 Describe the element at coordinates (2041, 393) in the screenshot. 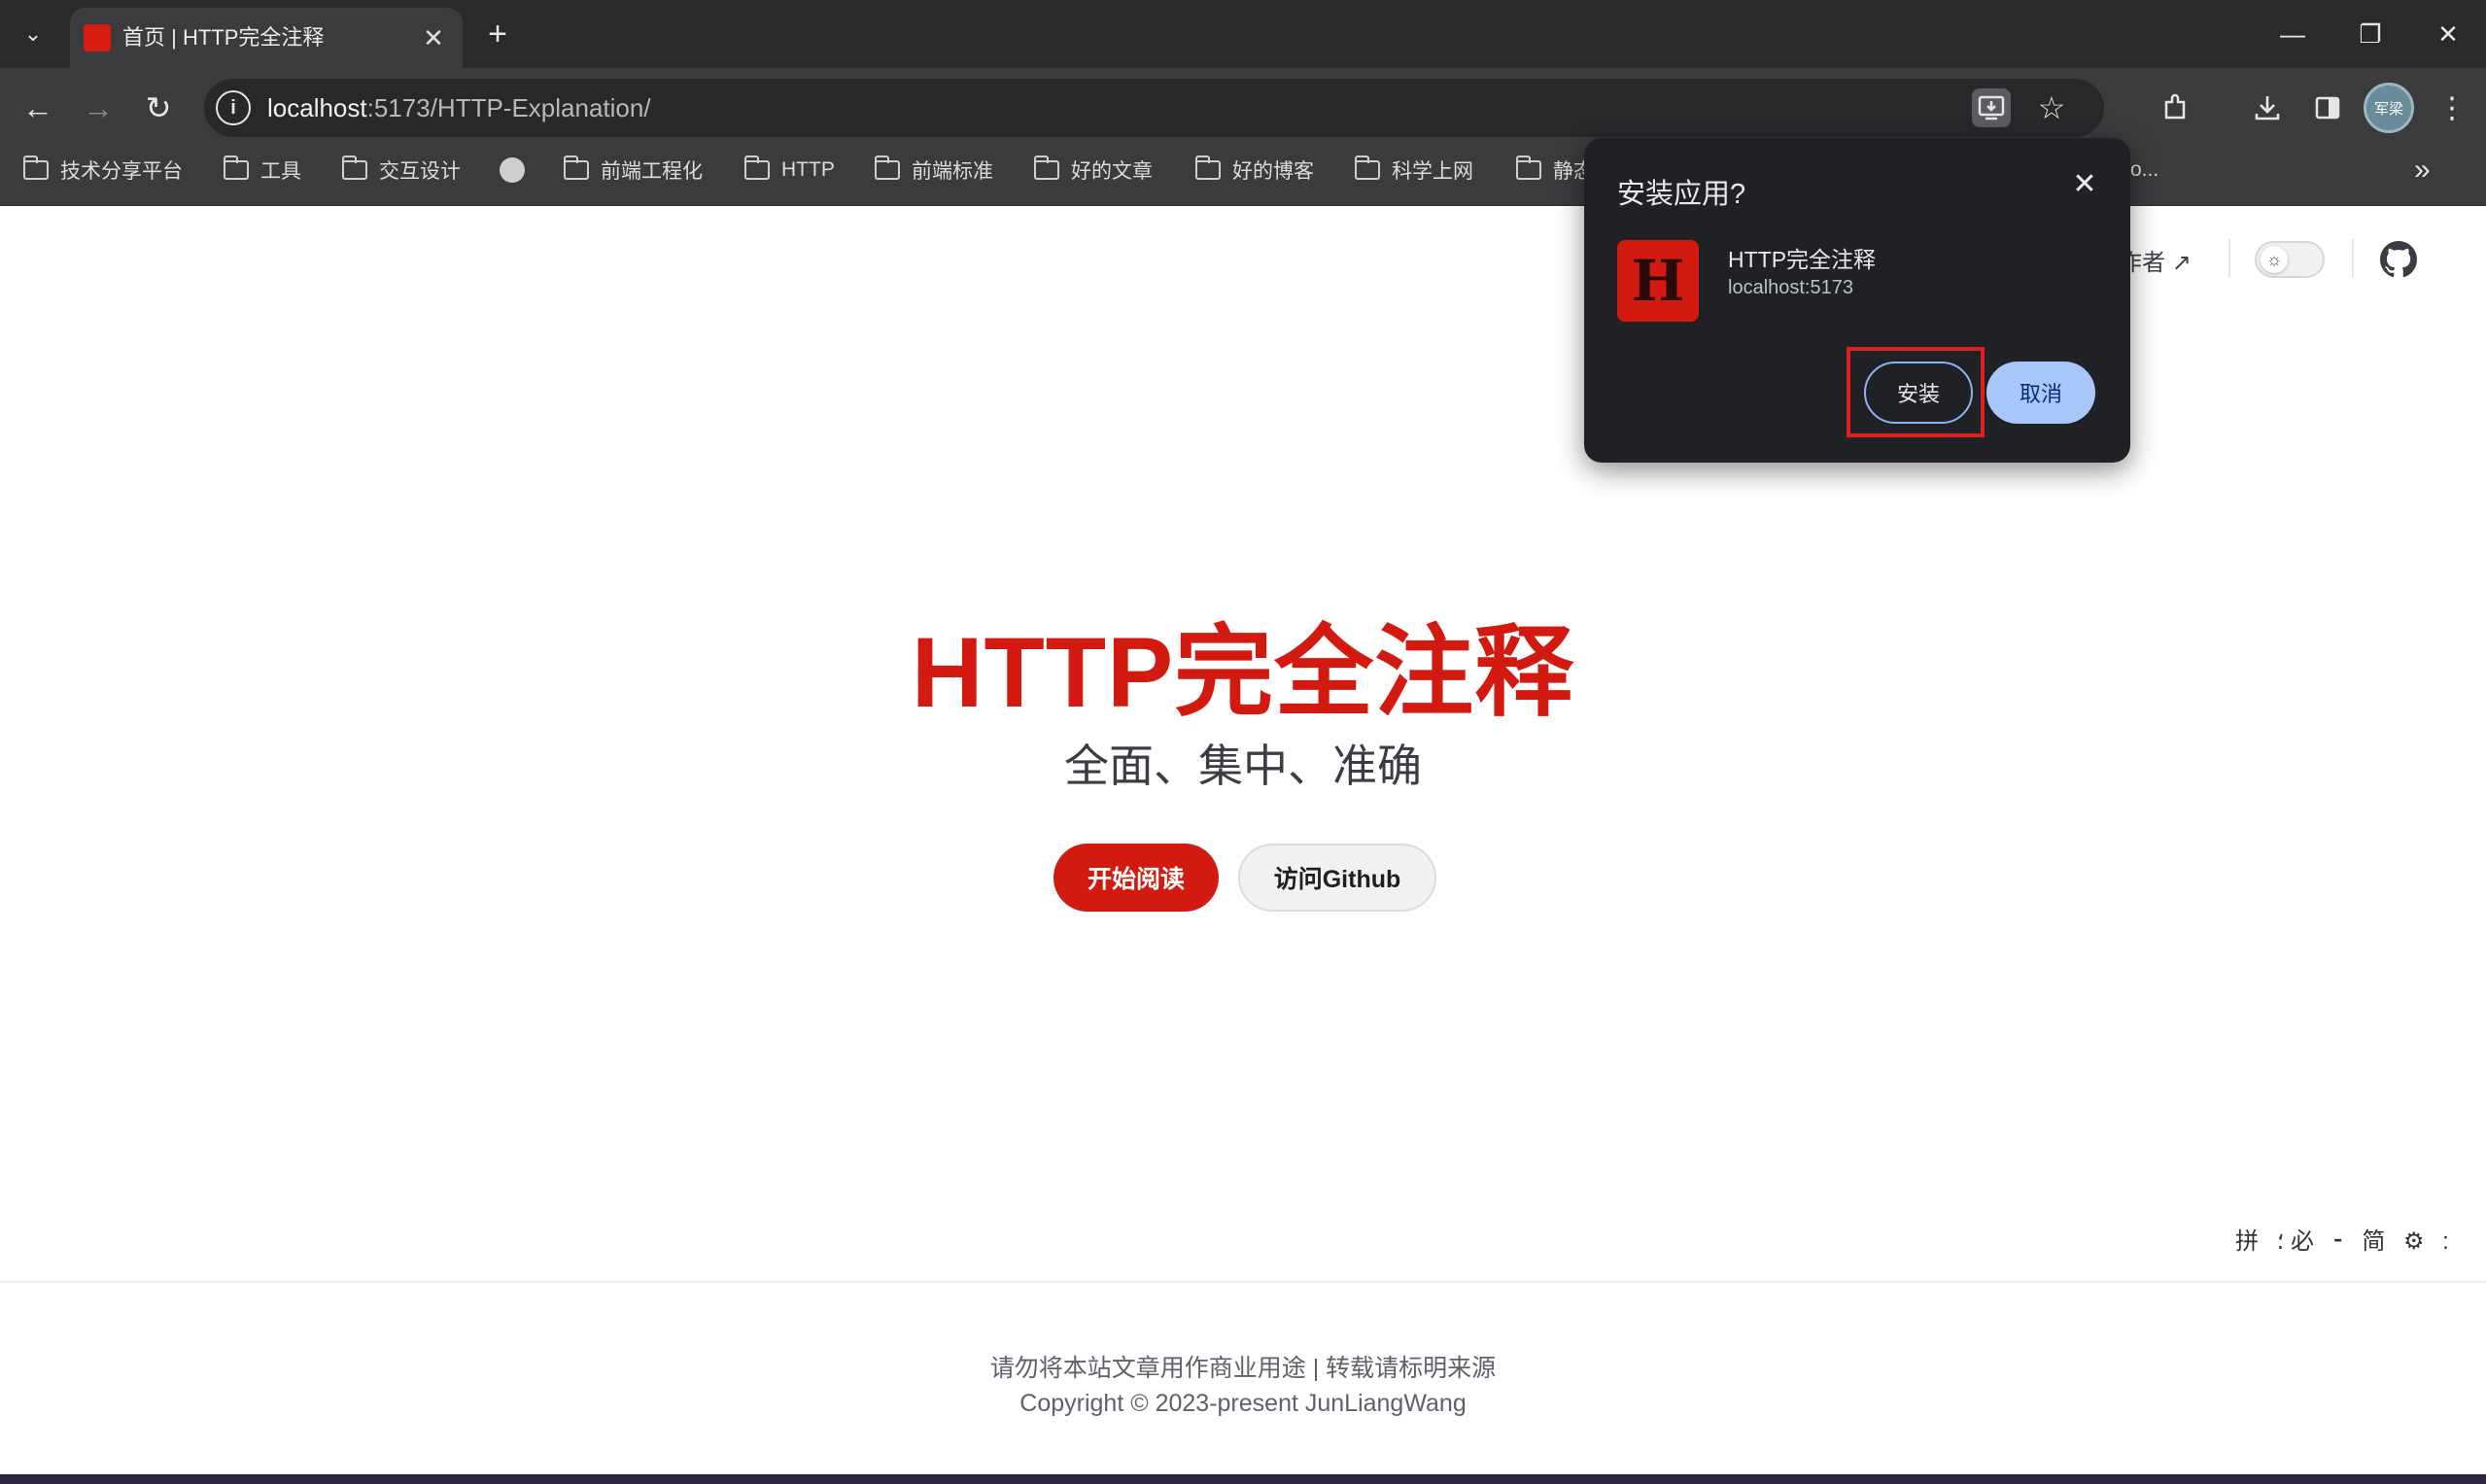

I see `cancel-button: 取消` at that location.